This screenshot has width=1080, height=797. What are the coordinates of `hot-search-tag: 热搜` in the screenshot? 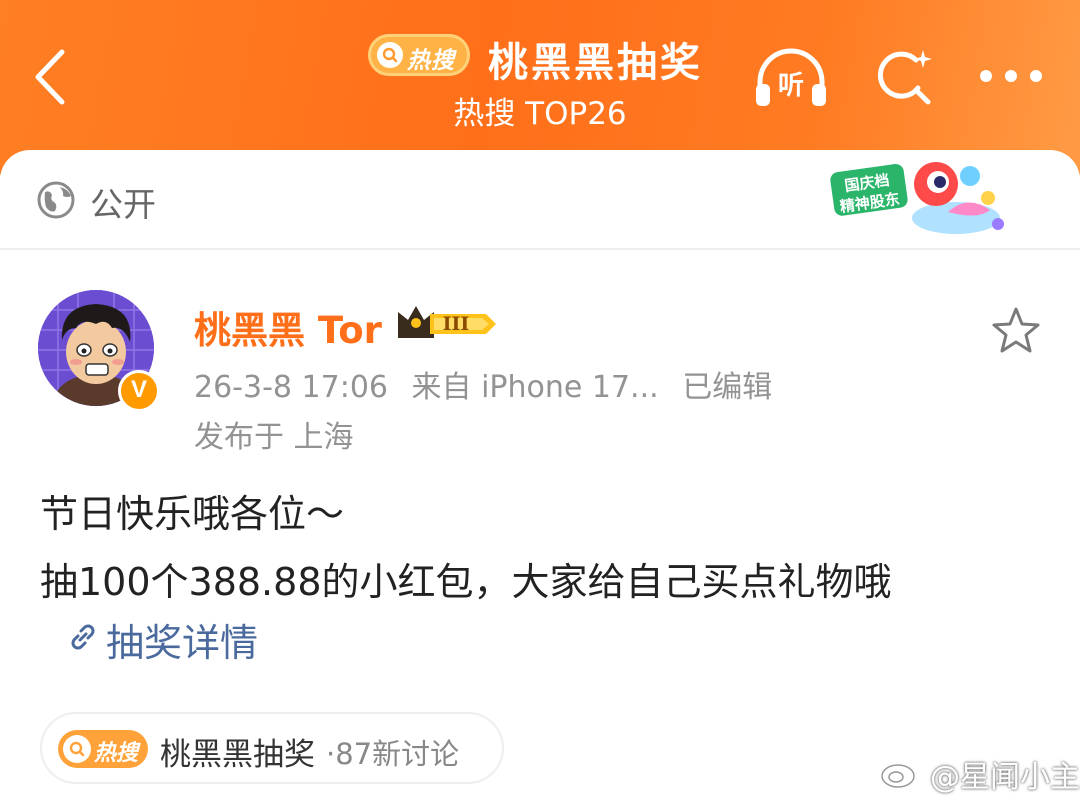 It's located at (103, 749).